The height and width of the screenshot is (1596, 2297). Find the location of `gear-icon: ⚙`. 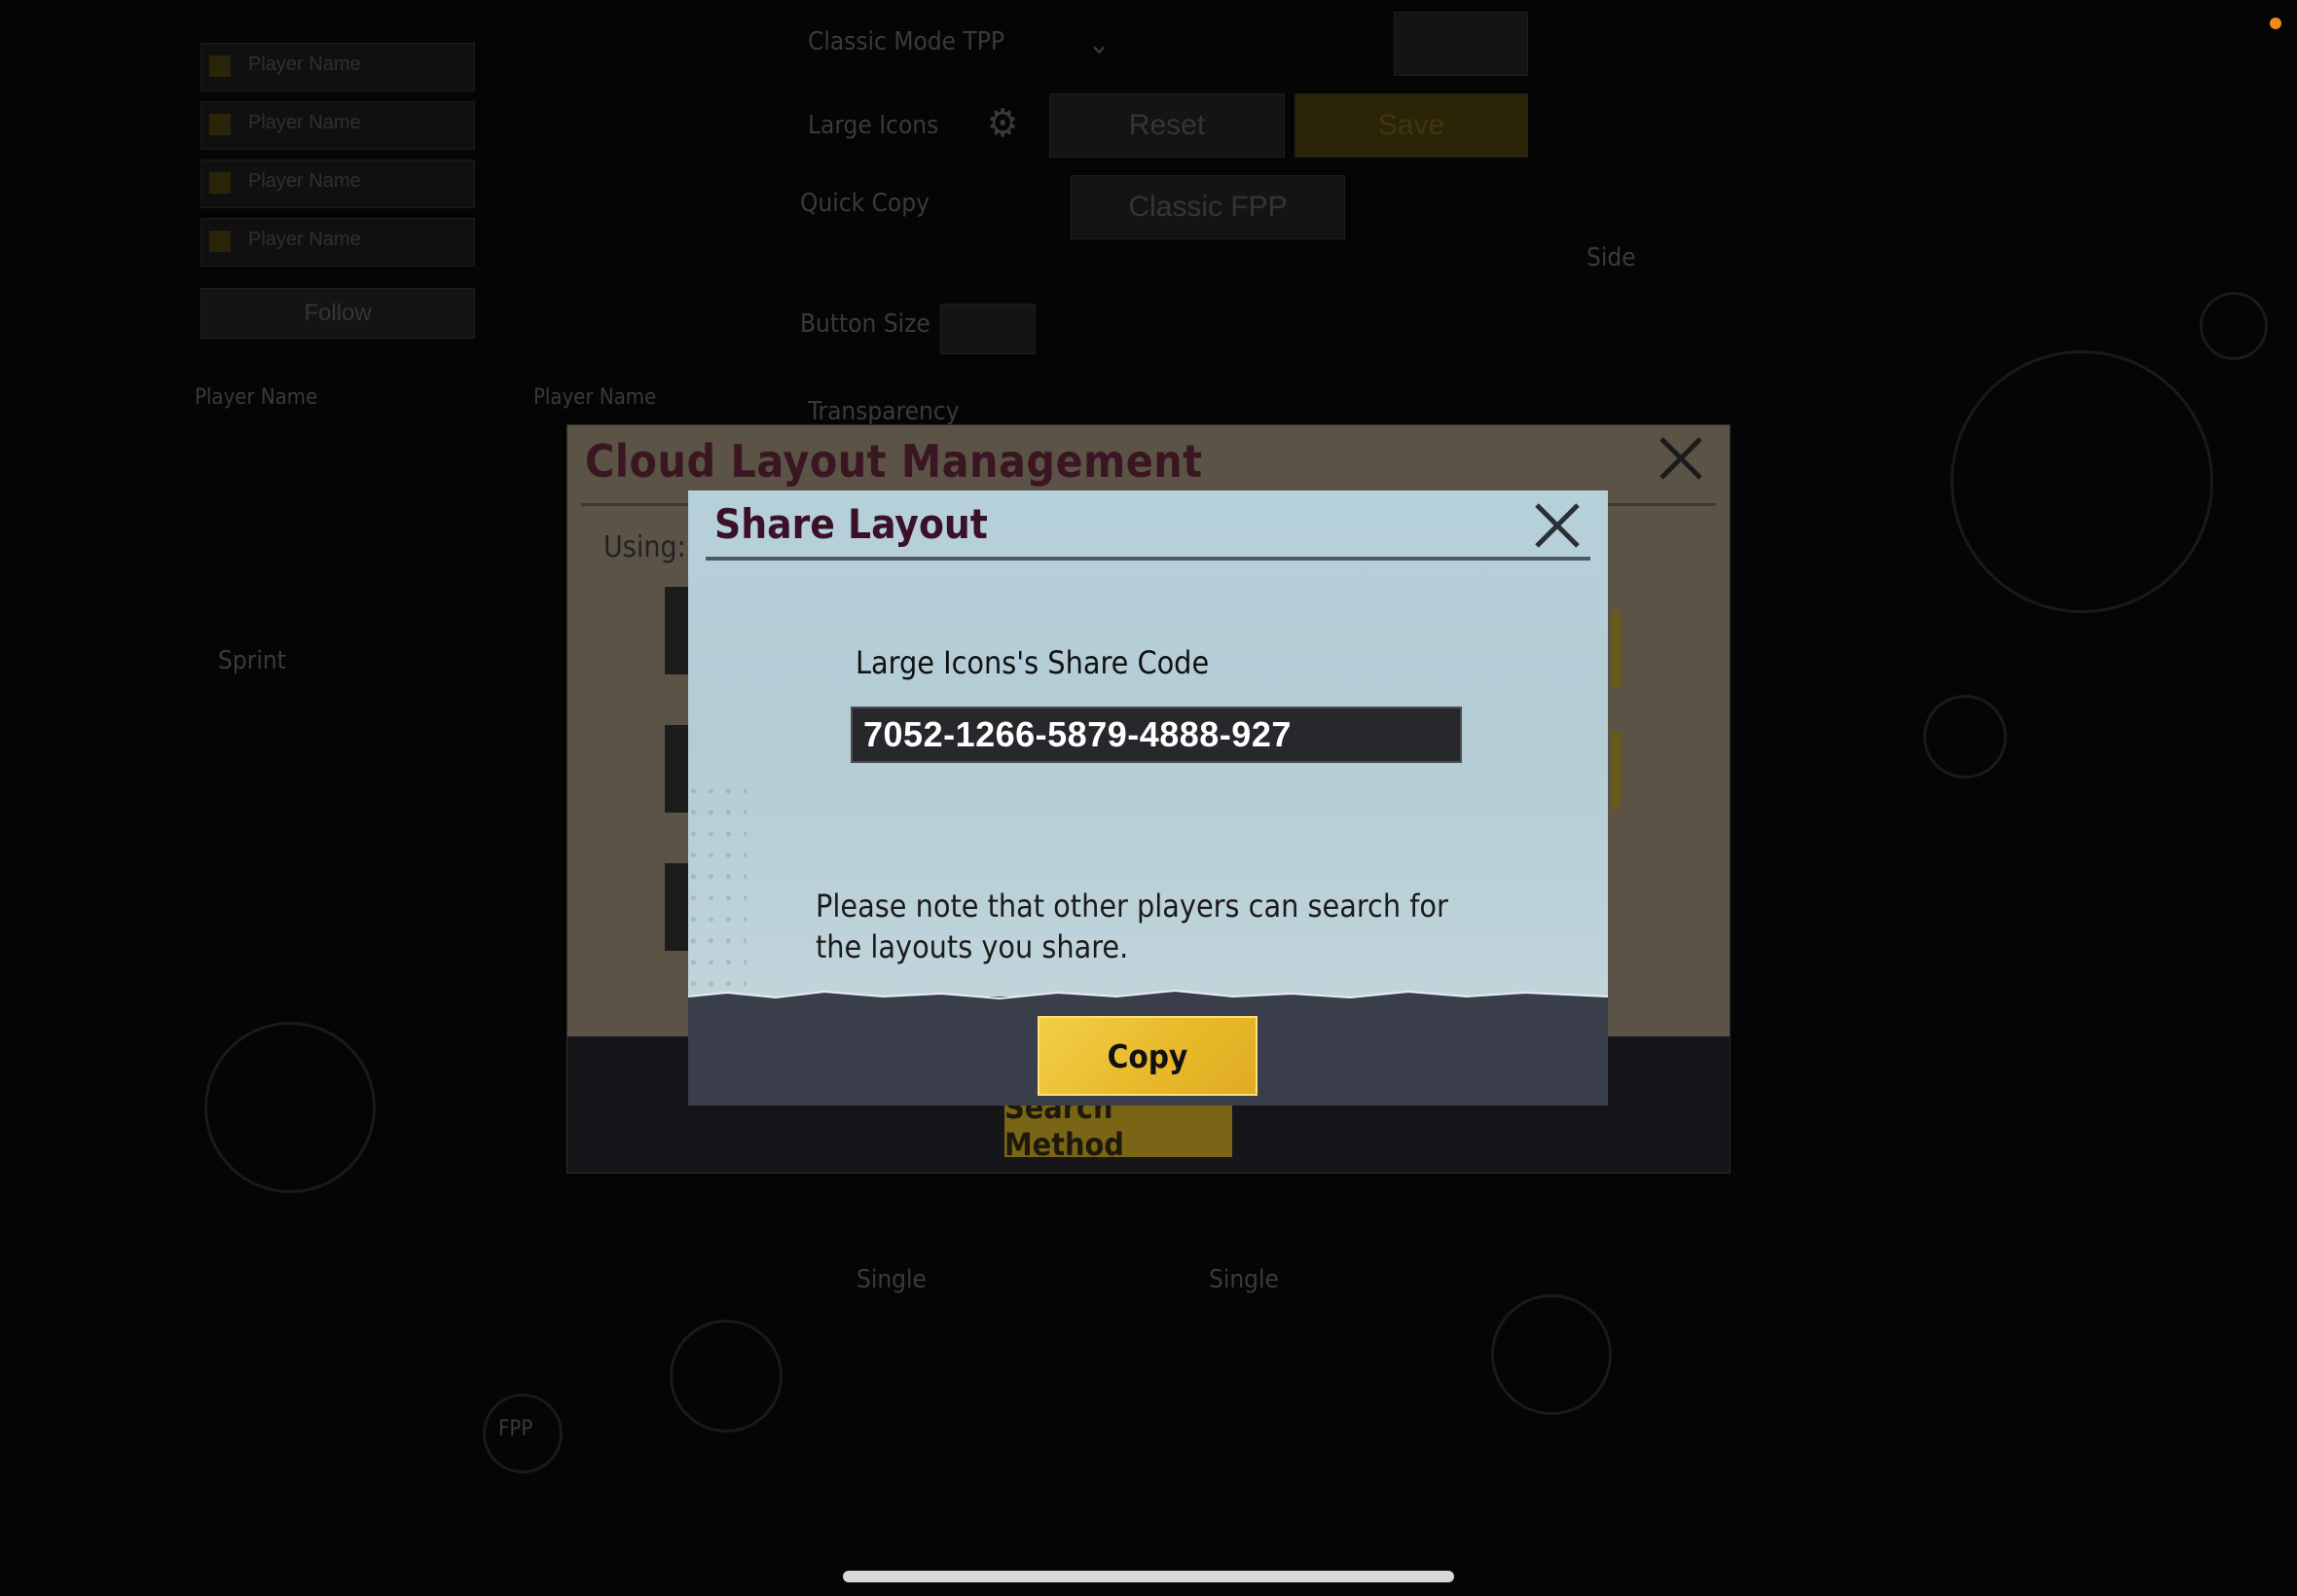

gear-icon: ⚙ is located at coordinates (1003, 123).